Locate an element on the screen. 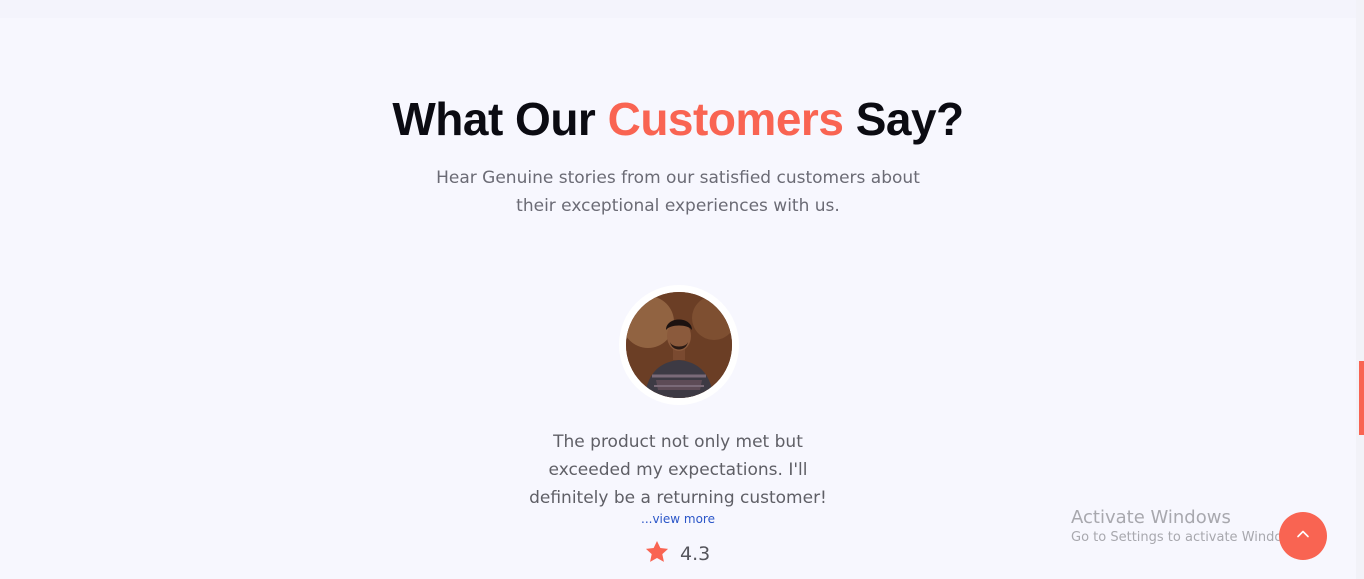 Image resolution: width=1364 pixels, height=579 pixels. quote-line: The product not only met but is located at coordinates (678, 442).